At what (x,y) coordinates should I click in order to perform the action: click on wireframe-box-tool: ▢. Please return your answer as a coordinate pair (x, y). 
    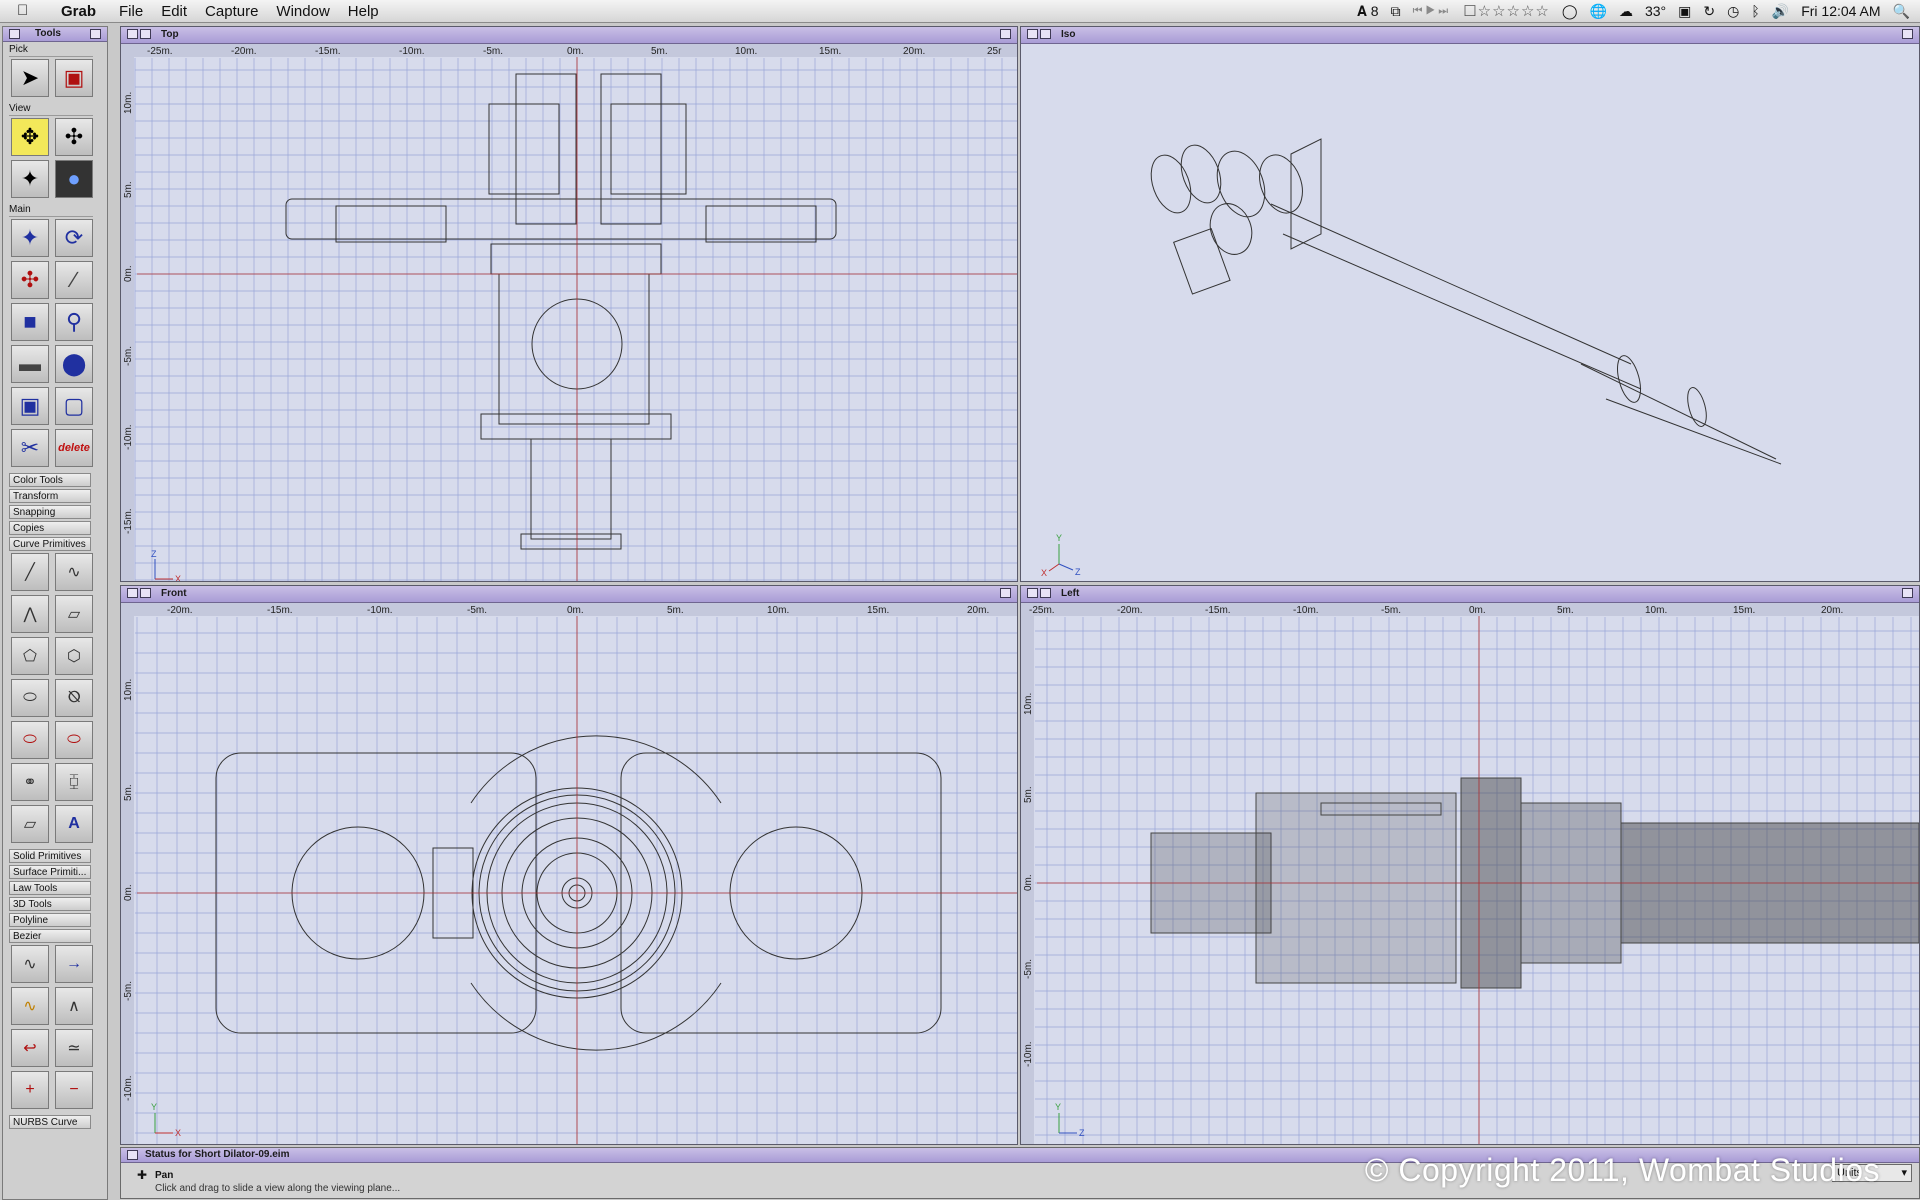
    Looking at the image, I should click on (74, 406).